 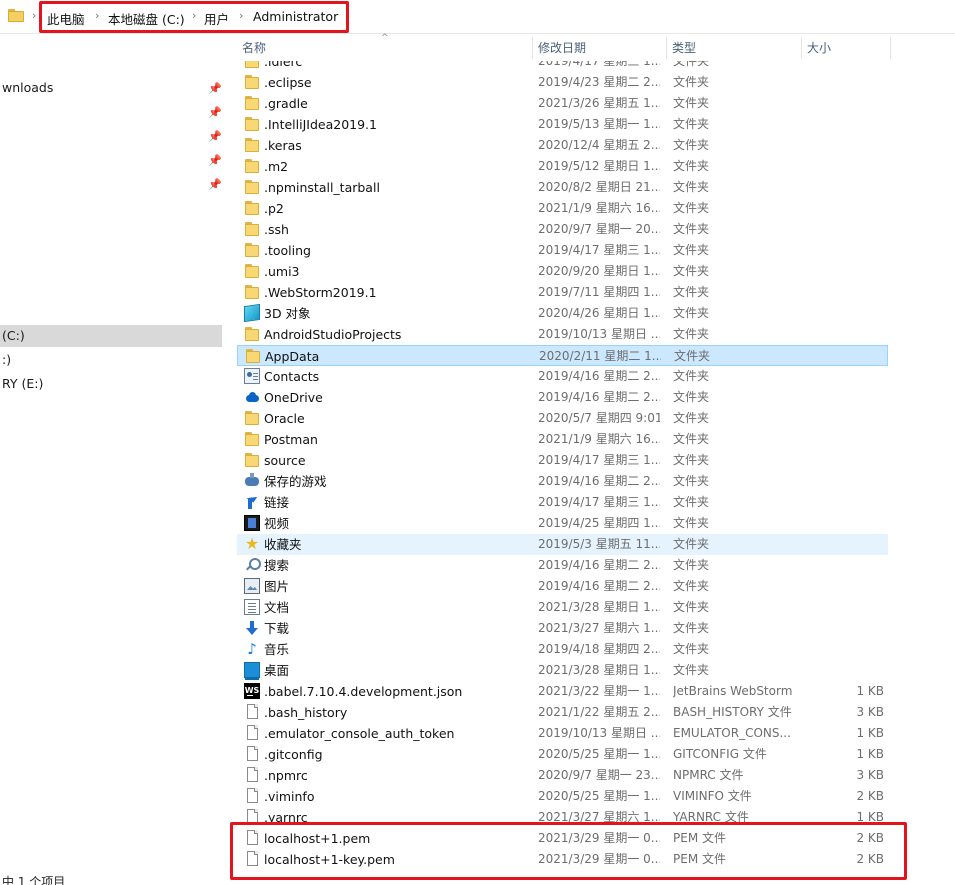 What do you see at coordinates (111, 88) in the screenshot?
I see `nav-item-downloads: wnloads` at bounding box center [111, 88].